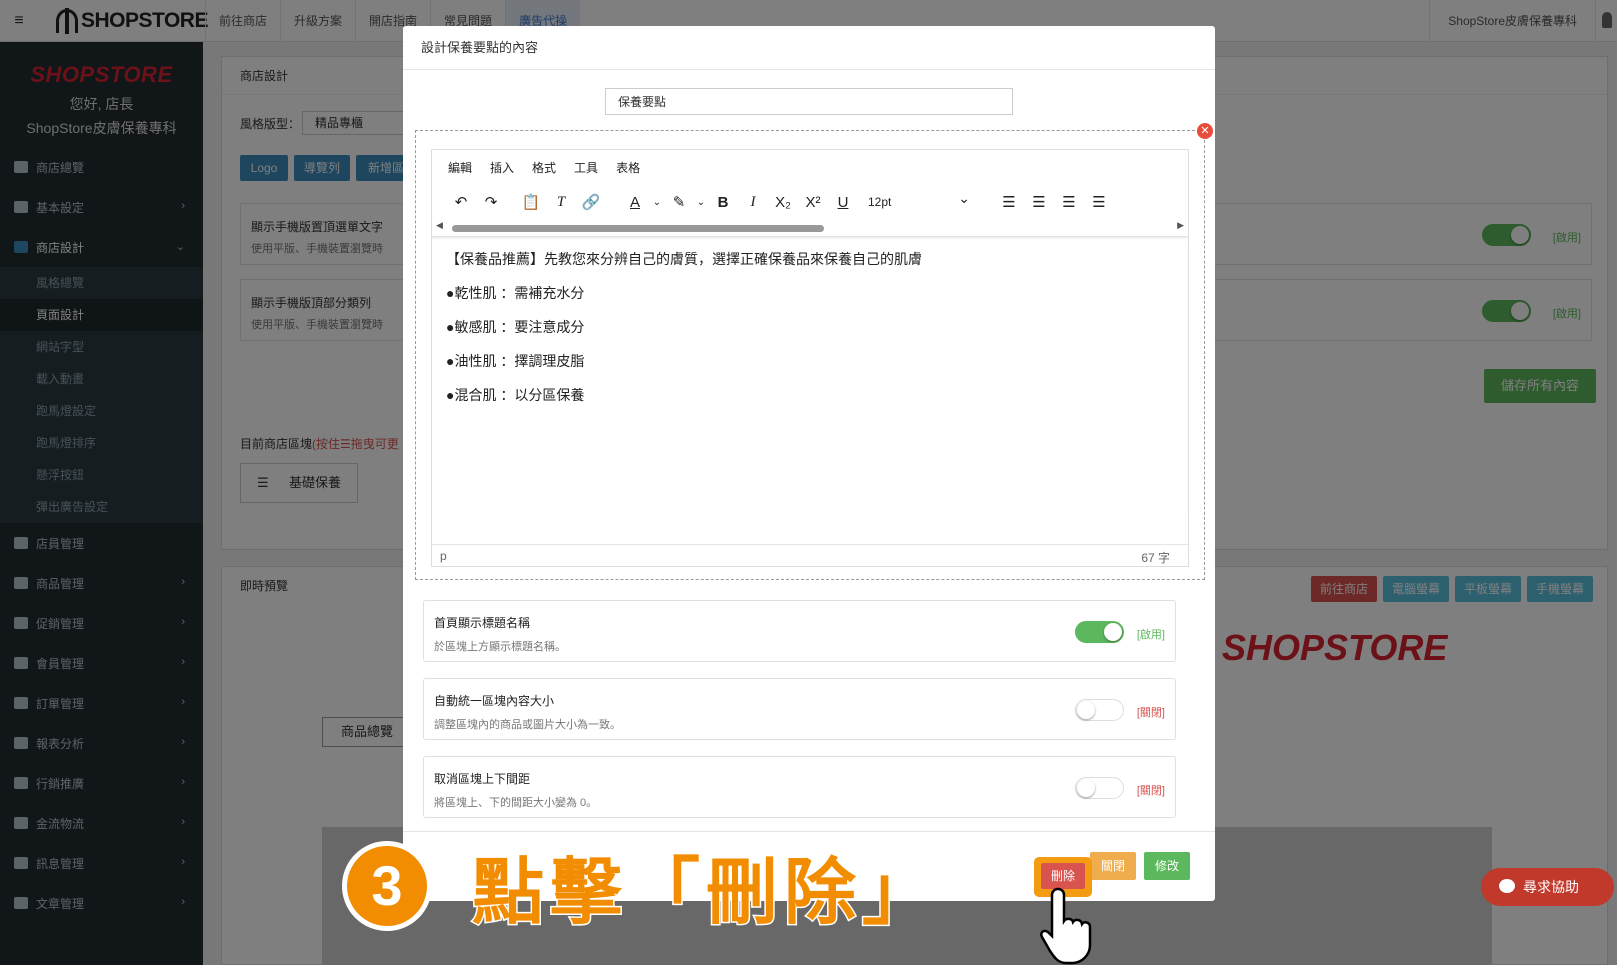 The width and height of the screenshot is (1617, 965). Describe the element at coordinates (799, 787) in the screenshot. I see `setting-remove-spacing: 取消區塊上下間距 將區塊上、下的間距大小變為 0。 [關閉]` at that location.